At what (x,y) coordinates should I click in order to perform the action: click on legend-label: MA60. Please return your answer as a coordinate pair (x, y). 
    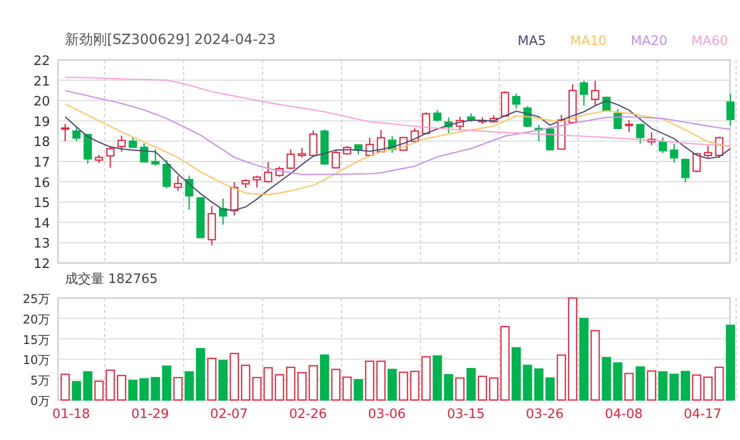
    Looking at the image, I should click on (709, 41).